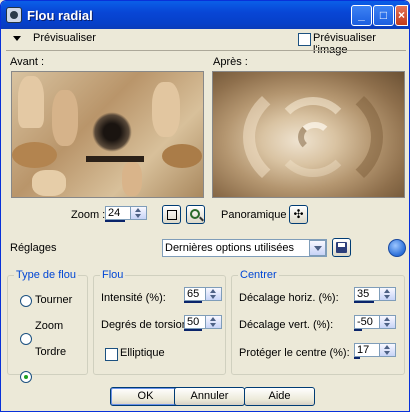 This screenshot has height=412, width=410. I want to click on protect-center-value: 17, so click(367, 350).